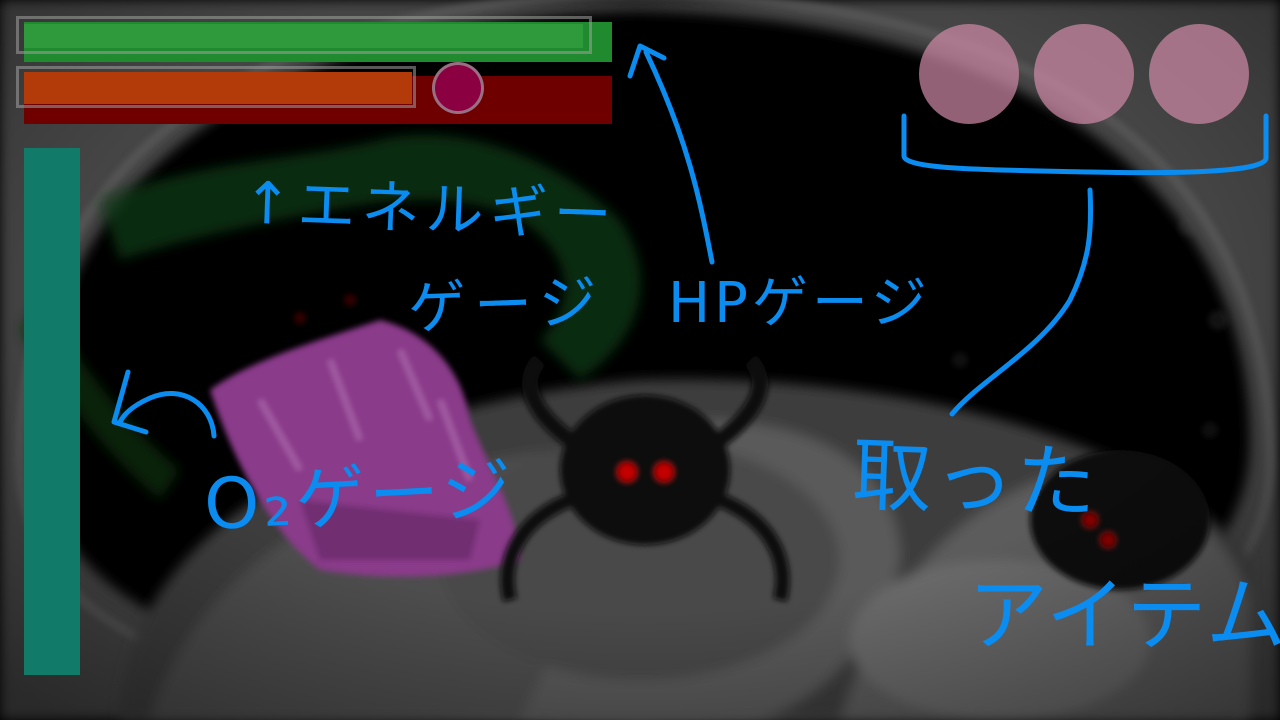 The width and height of the screenshot is (1280, 720). What do you see at coordinates (1124, 615) in the screenshot?
I see `annotation-item-line2: アイテム` at bounding box center [1124, 615].